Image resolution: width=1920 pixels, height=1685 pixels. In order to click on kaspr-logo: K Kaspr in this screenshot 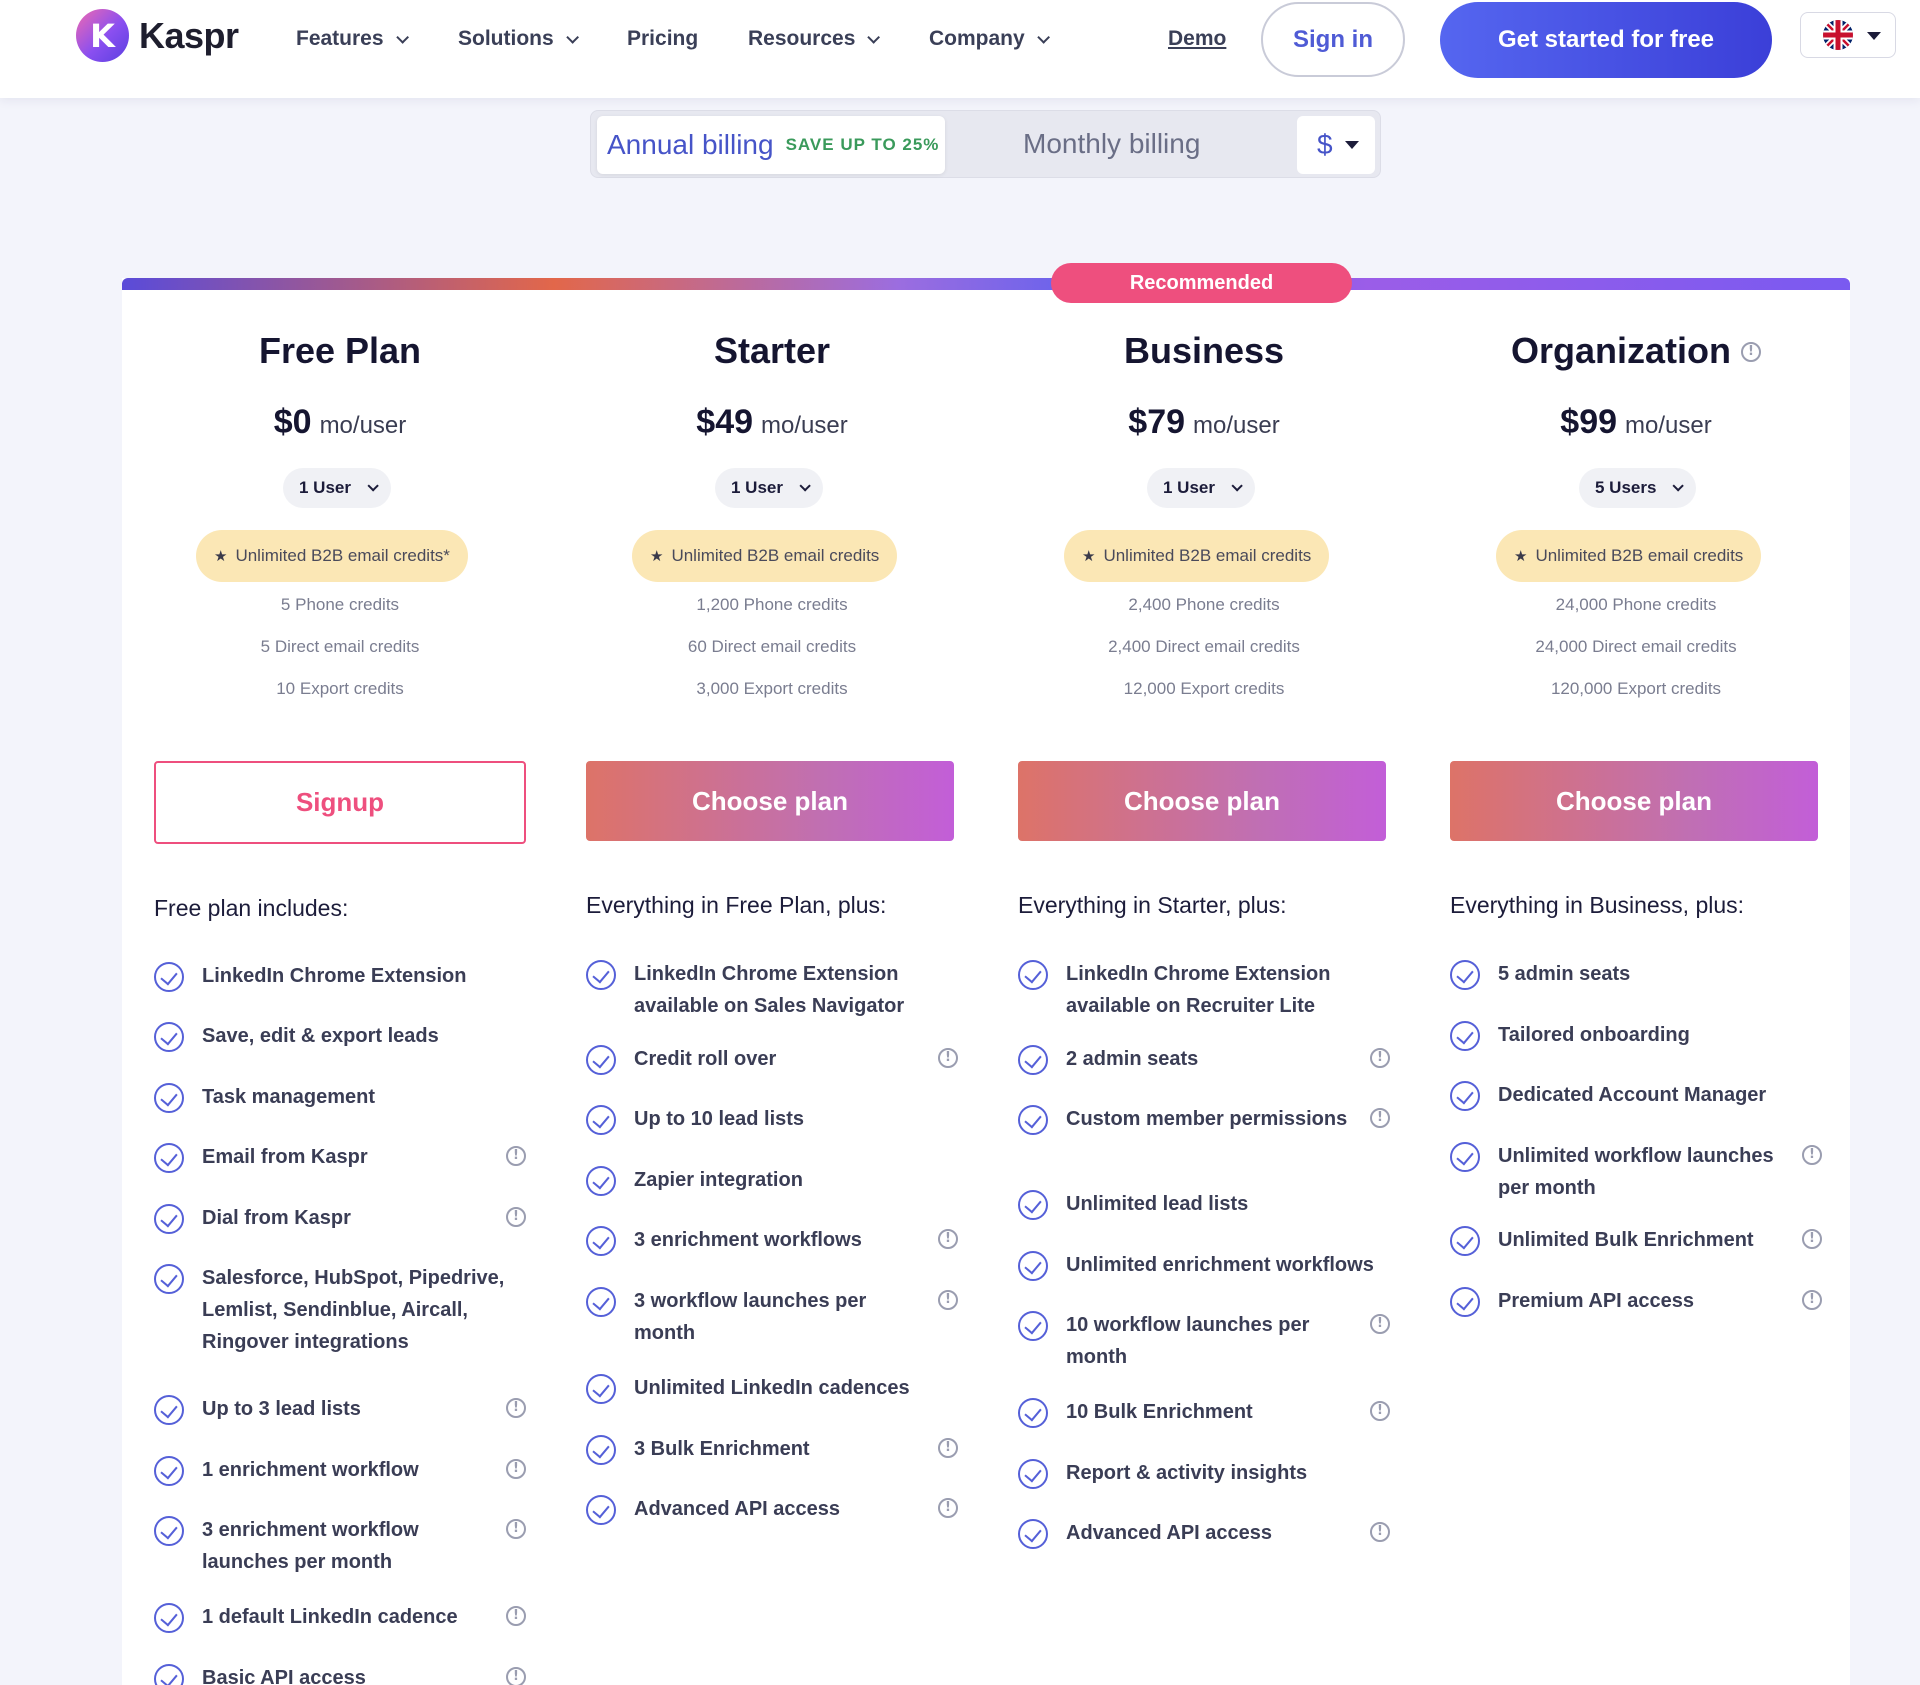, I will do `click(157, 35)`.